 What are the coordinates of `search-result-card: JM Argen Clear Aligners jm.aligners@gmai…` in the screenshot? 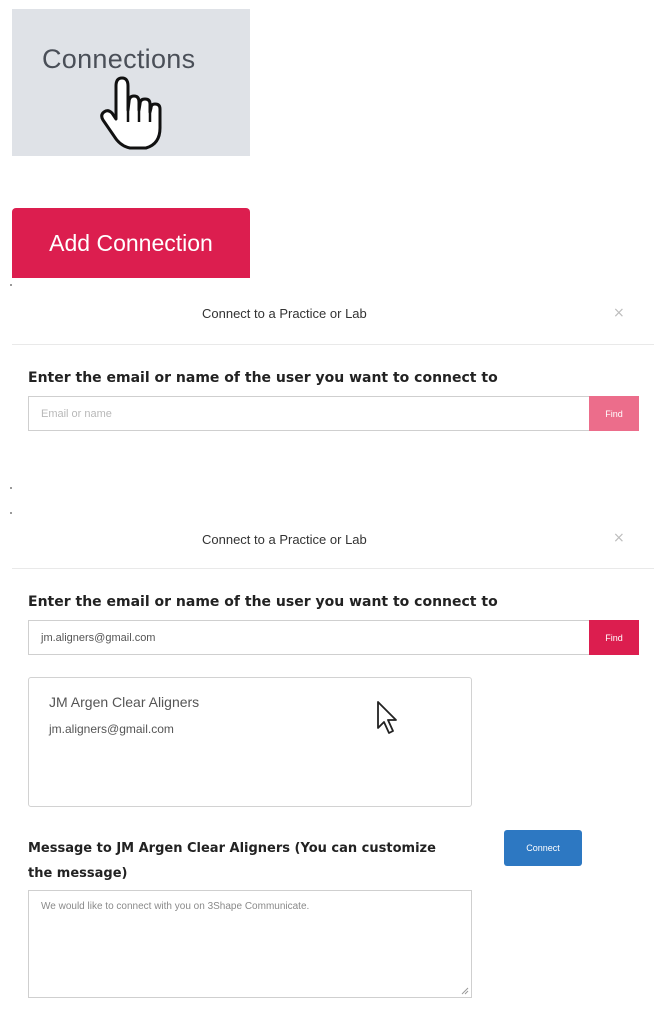 It's located at (250, 742).